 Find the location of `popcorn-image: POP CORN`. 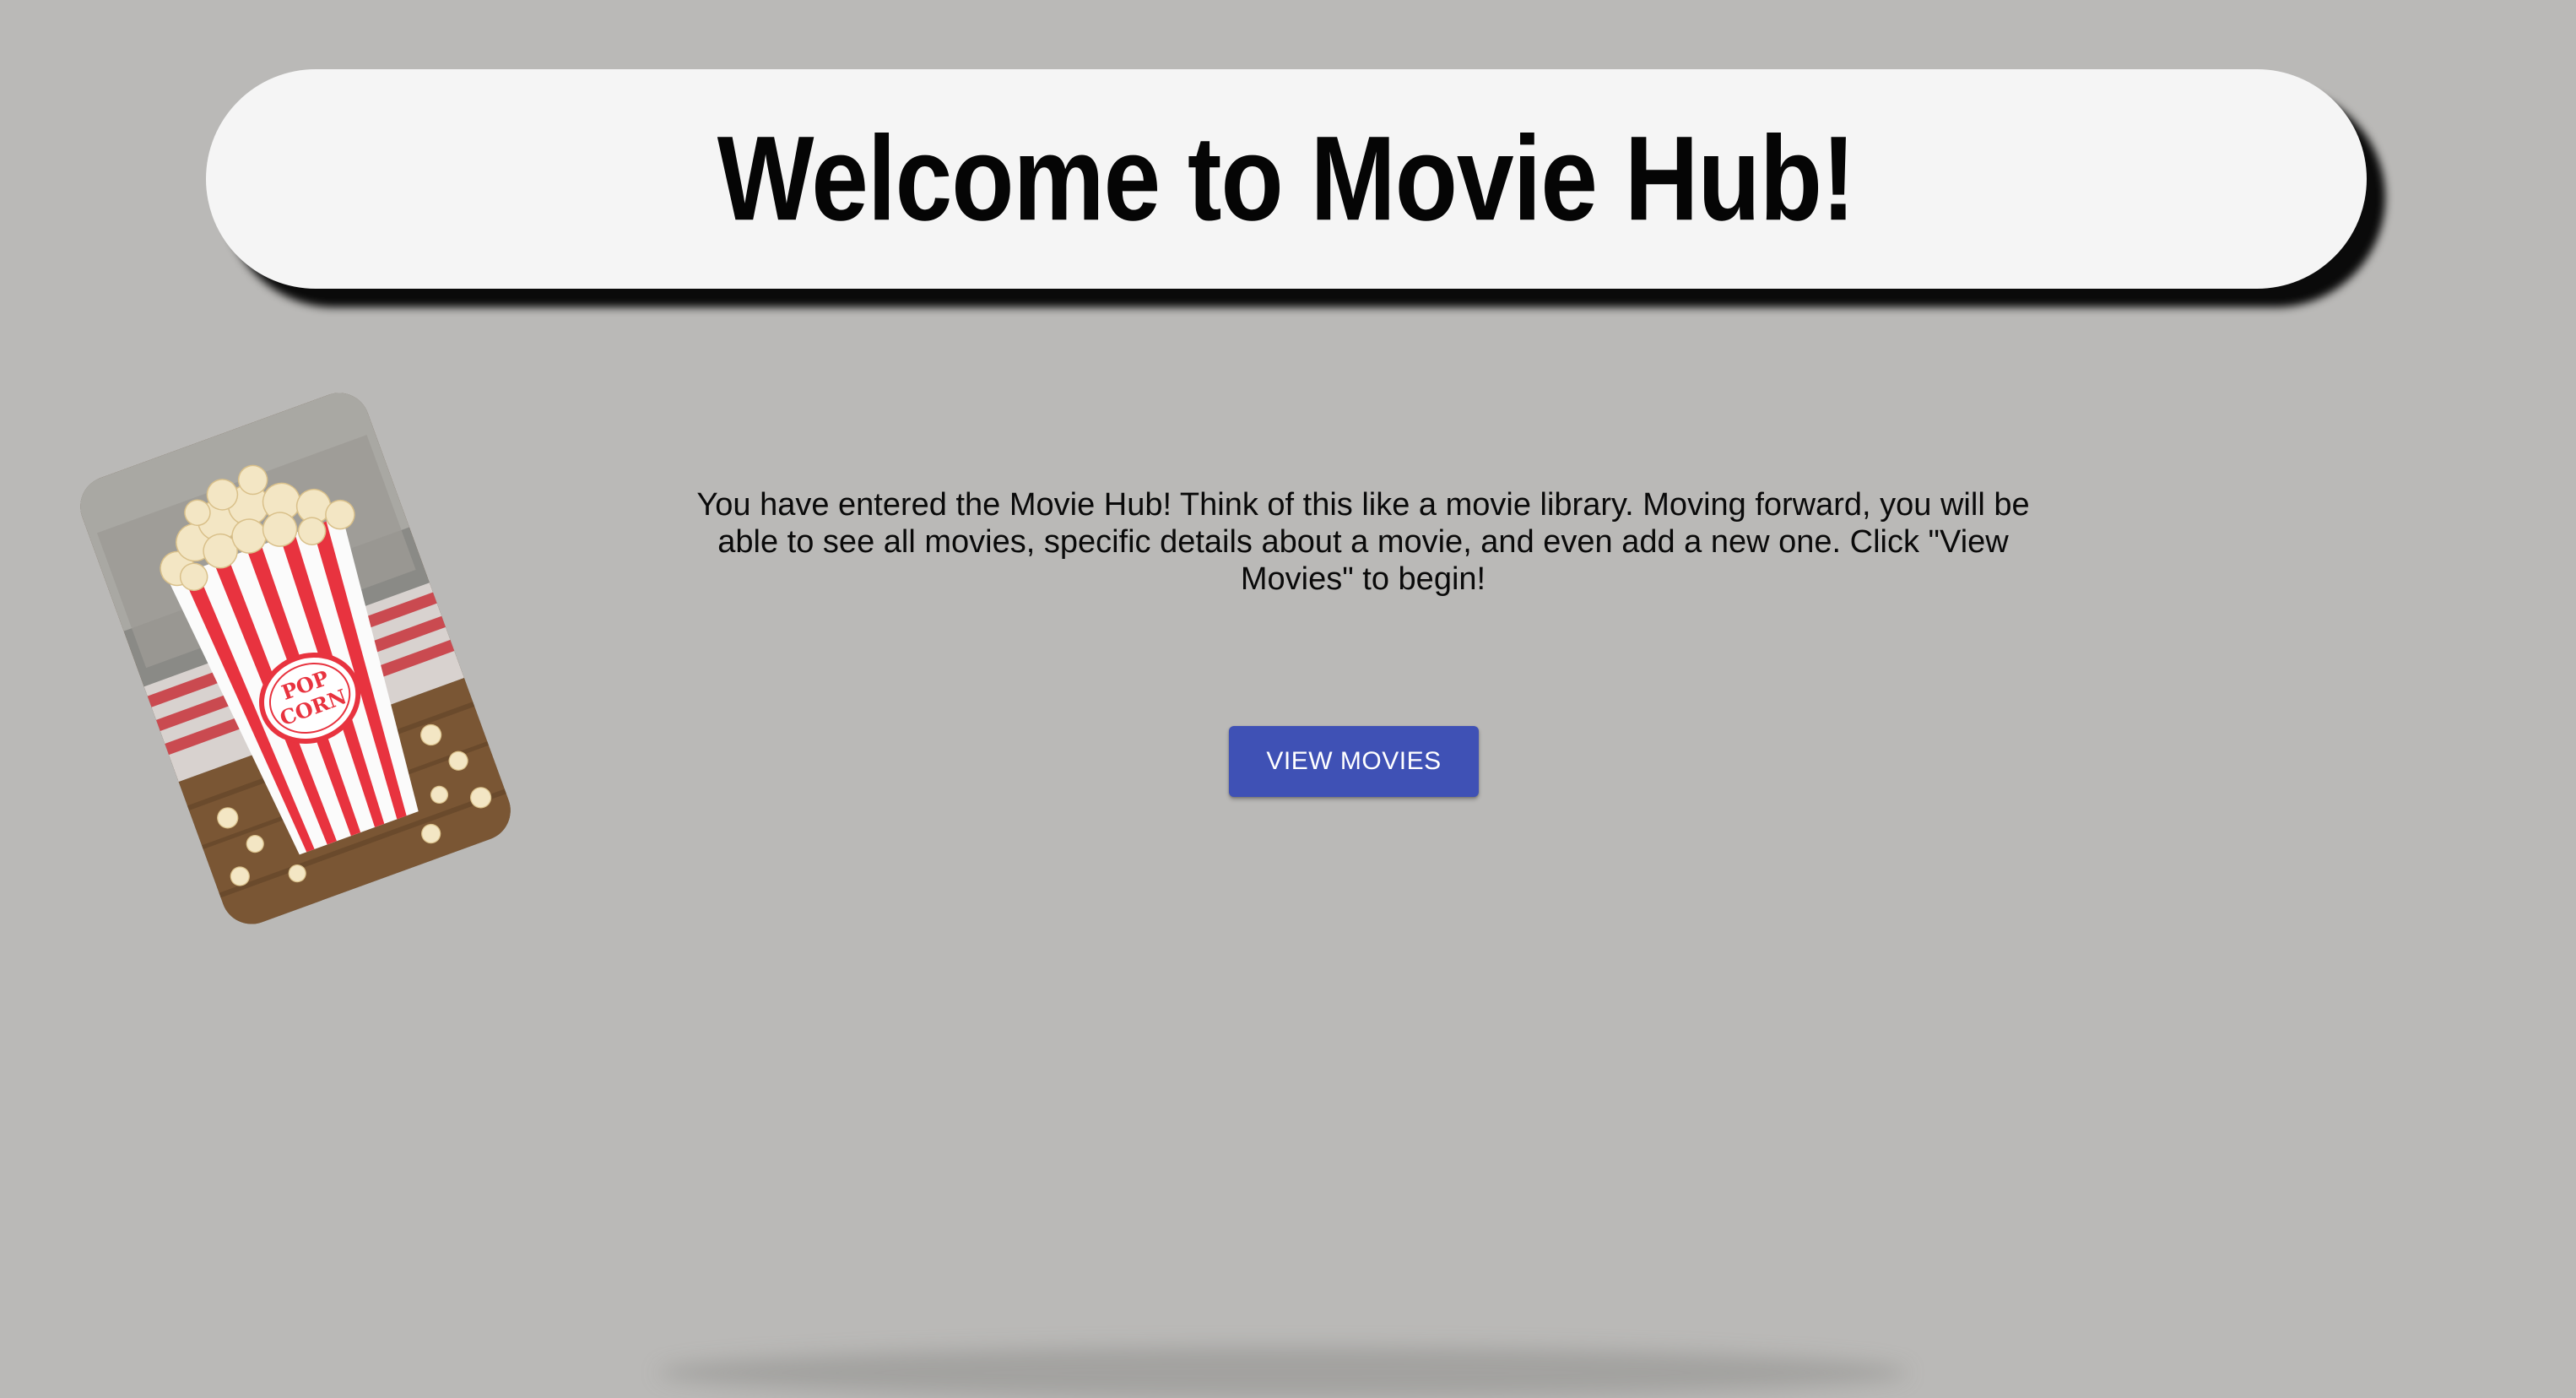

popcorn-image: POP CORN is located at coordinates (295, 658).